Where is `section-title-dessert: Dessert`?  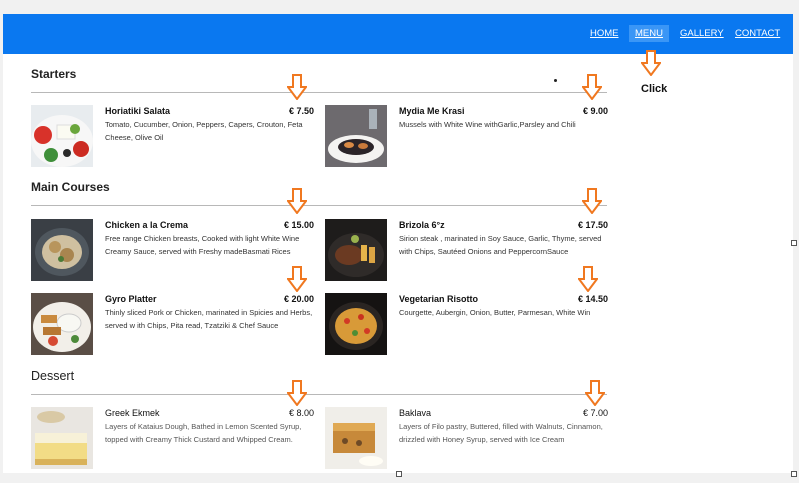
section-title-dessert: Dessert is located at coordinates (53, 376).